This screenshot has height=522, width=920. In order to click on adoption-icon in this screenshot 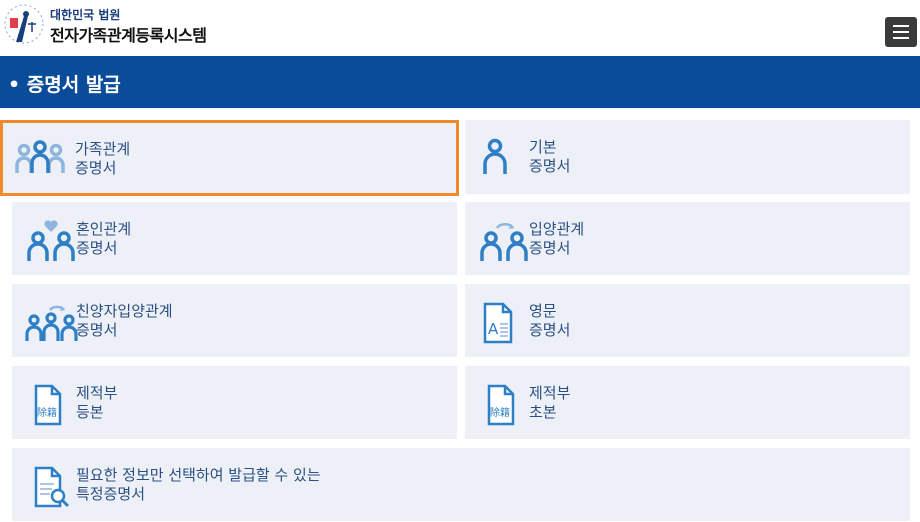, I will do `click(504, 241)`.